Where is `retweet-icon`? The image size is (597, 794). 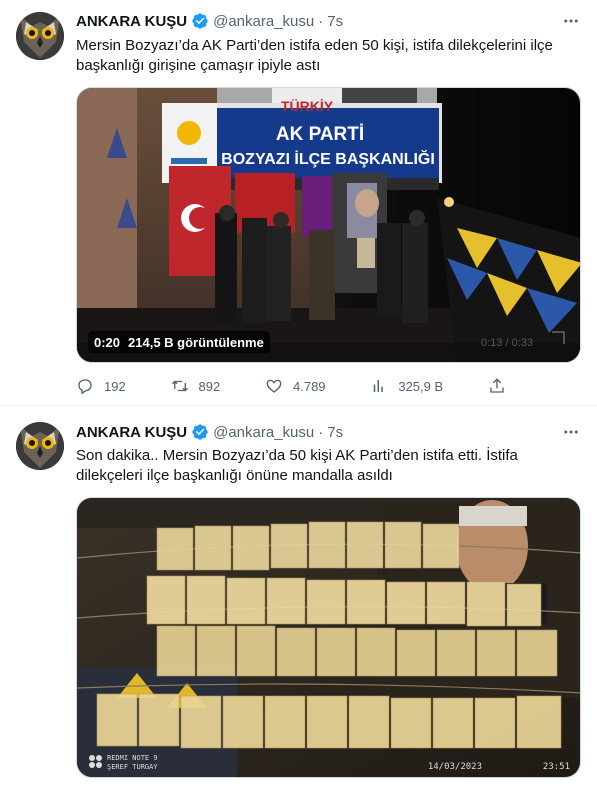
retweet-icon is located at coordinates (179, 386).